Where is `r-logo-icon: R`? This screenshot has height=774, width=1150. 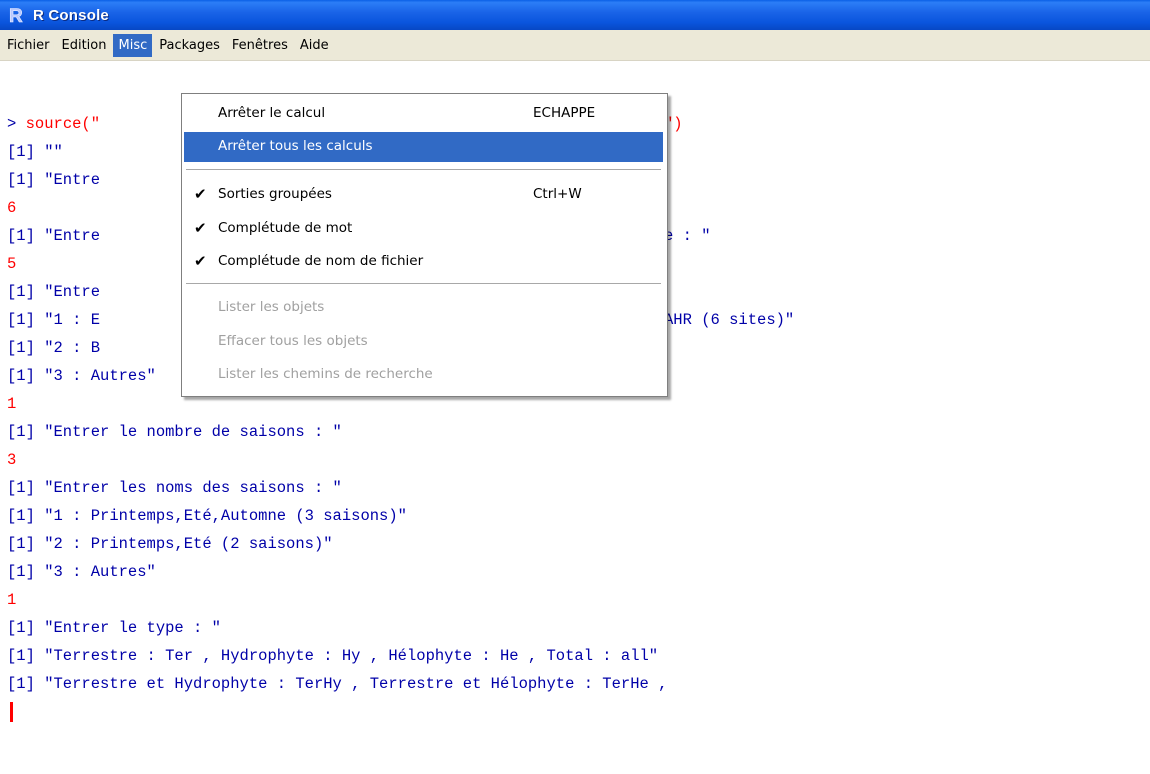
r-logo-icon: R is located at coordinates (17, 15).